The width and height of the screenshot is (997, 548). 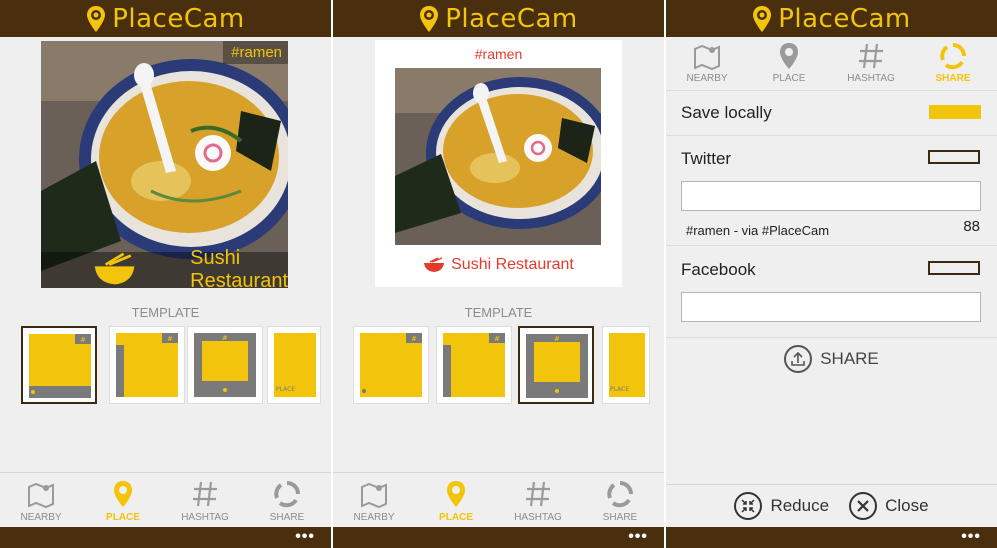 I want to click on tab-share: SHARE, so click(x=953, y=64).